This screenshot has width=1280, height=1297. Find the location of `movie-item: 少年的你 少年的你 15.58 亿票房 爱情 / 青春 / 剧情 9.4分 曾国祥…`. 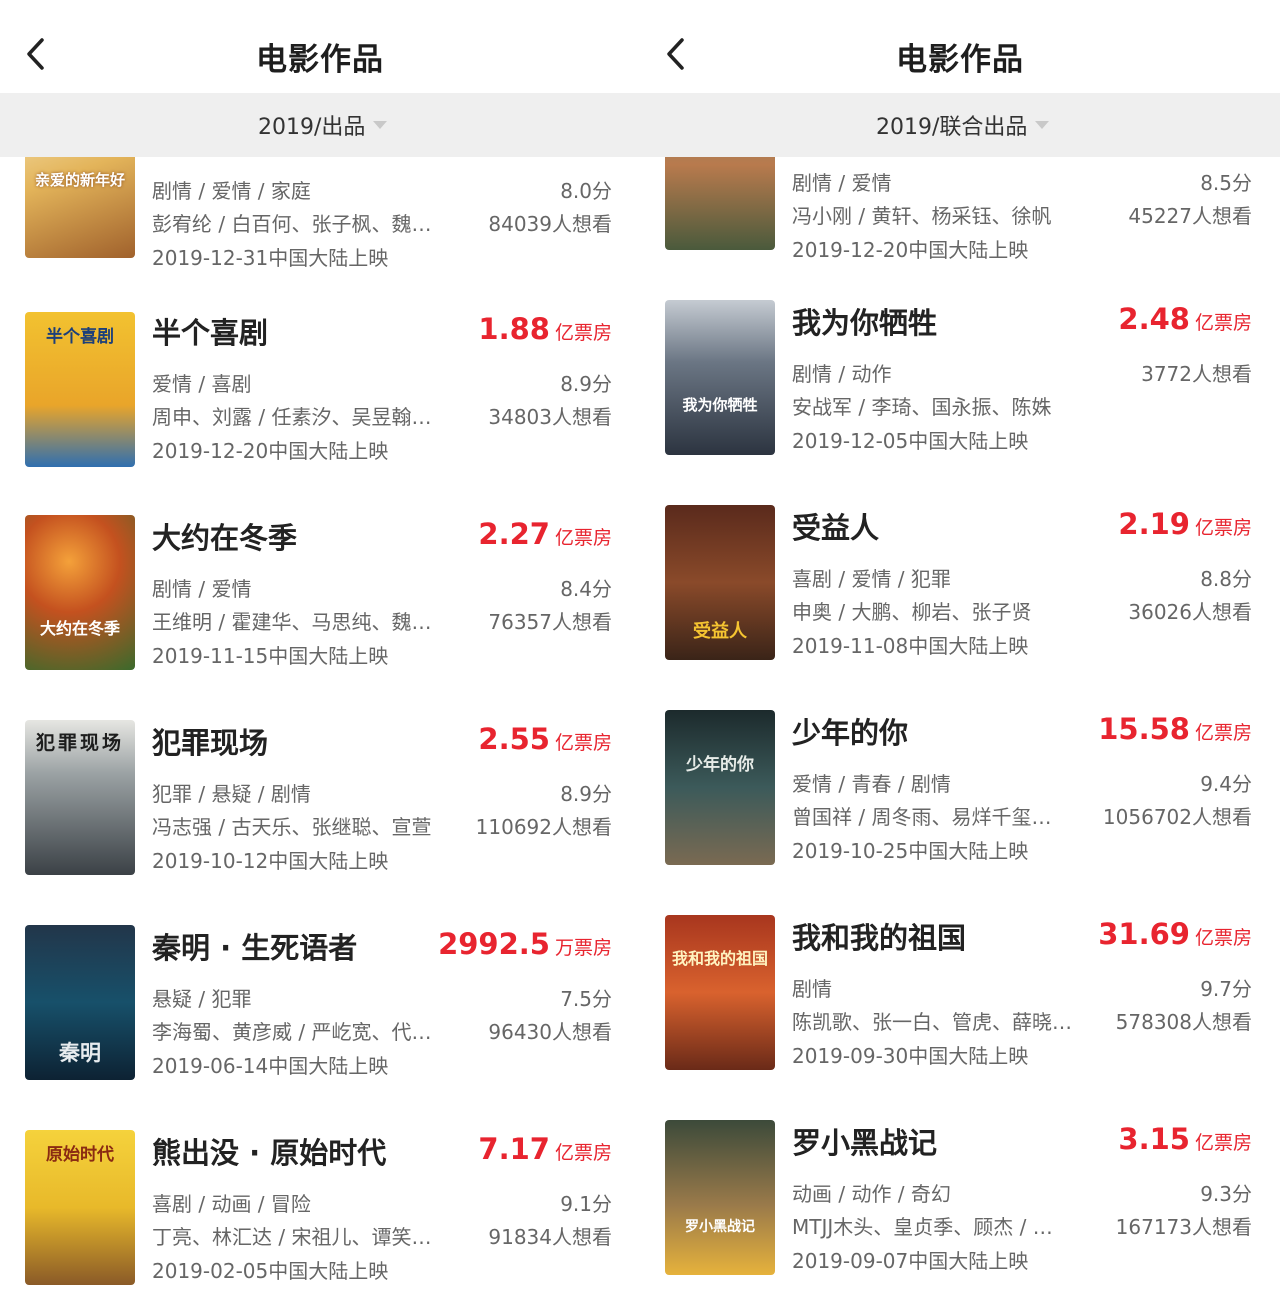

movie-item: 少年的你 少年的你 15.58 亿票房 爱情 / 青春 / 剧情 9.4分 曾国祥… is located at coordinates (960, 812).